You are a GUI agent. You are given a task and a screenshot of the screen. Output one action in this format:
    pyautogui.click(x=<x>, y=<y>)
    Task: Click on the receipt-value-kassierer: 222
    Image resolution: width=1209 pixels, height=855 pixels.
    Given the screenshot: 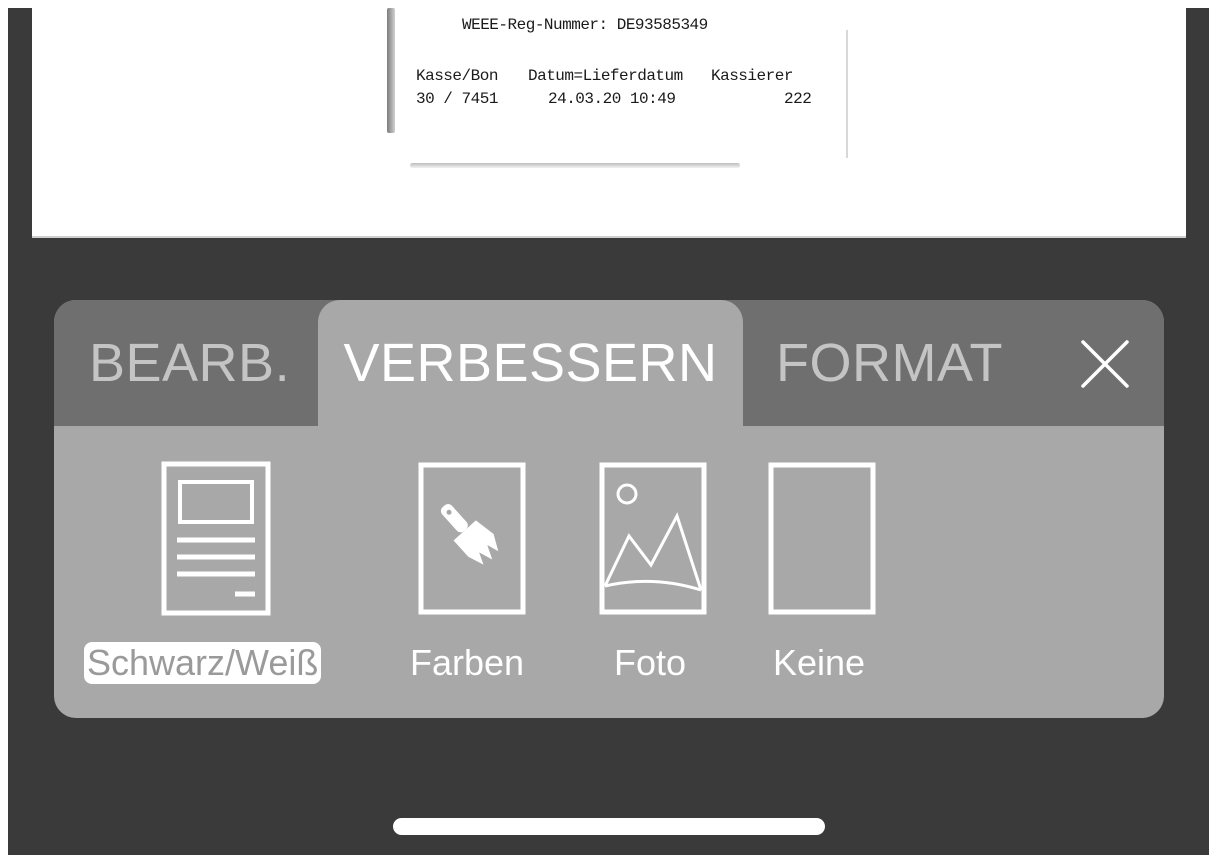 What is the action you would take?
    pyautogui.click(x=798, y=99)
    